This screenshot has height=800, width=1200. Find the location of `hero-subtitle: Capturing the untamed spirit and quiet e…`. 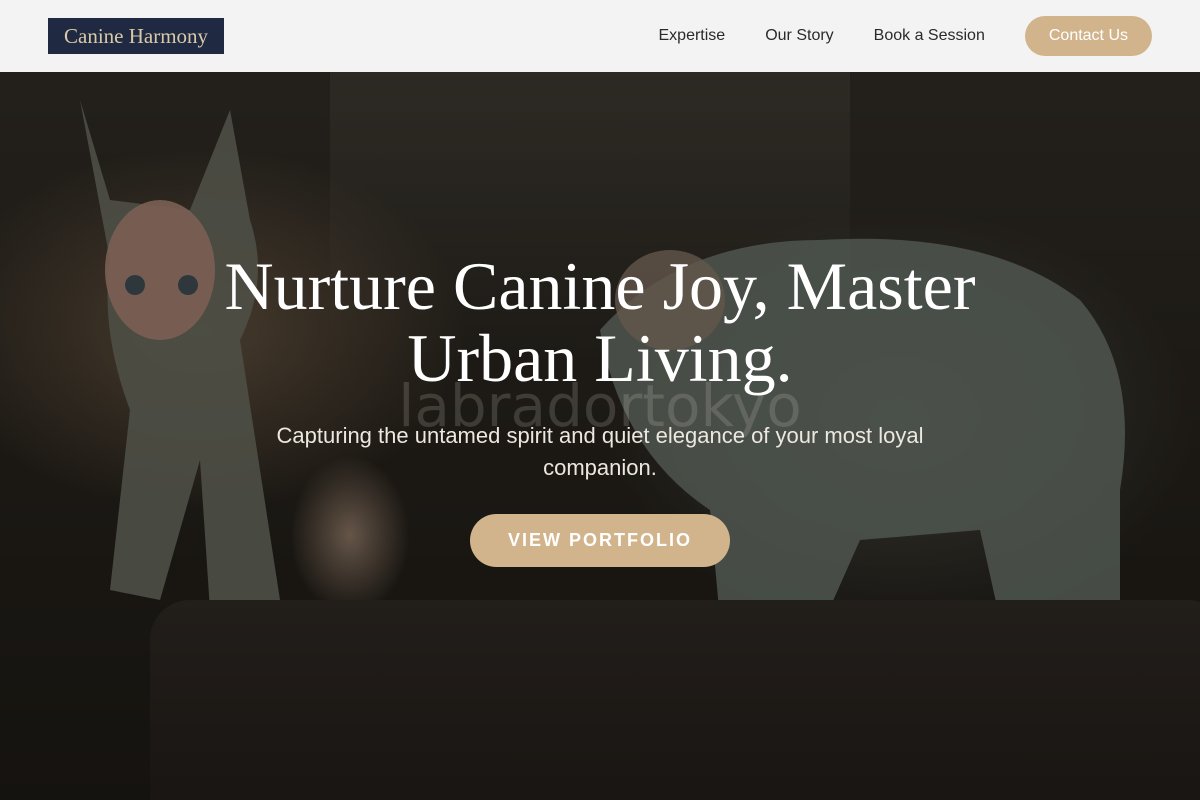

hero-subtitle: Capturing the untamed spirit and quiet e… is located at coordinates (600, 451).